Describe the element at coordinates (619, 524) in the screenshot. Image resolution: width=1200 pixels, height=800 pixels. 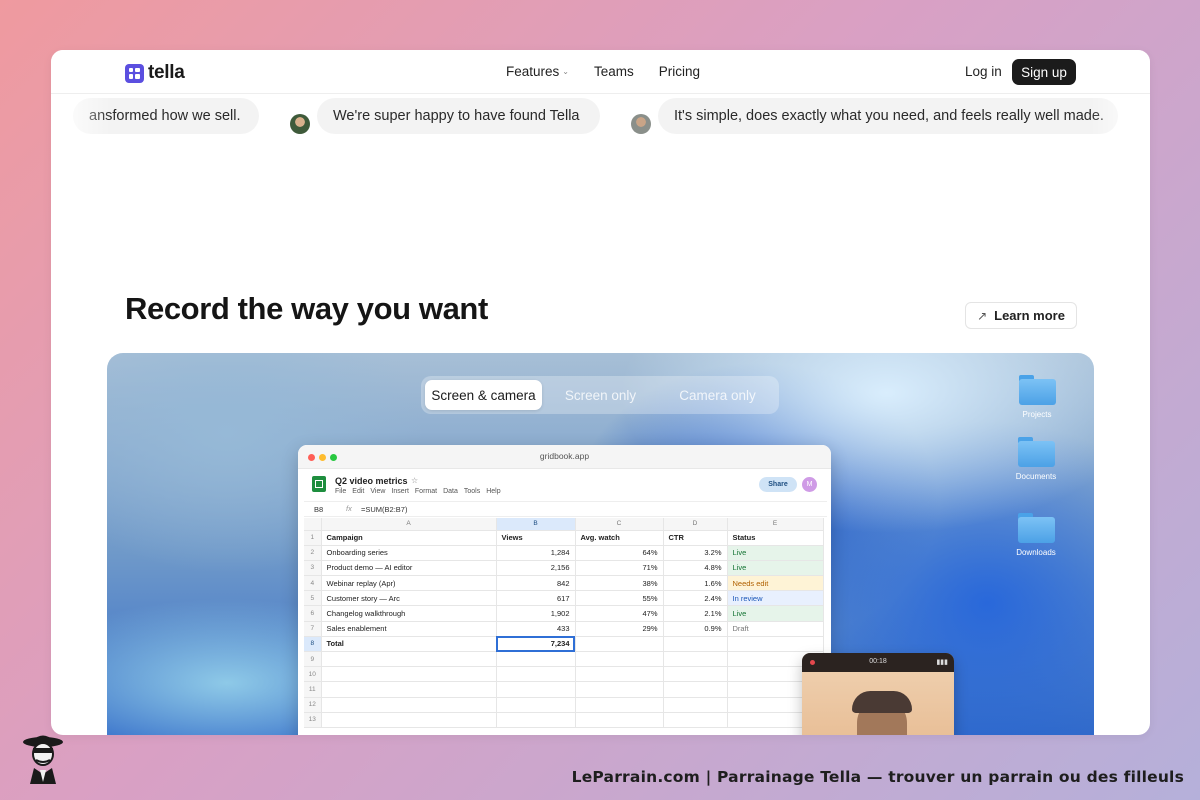
I see `column-header: C` at that location.